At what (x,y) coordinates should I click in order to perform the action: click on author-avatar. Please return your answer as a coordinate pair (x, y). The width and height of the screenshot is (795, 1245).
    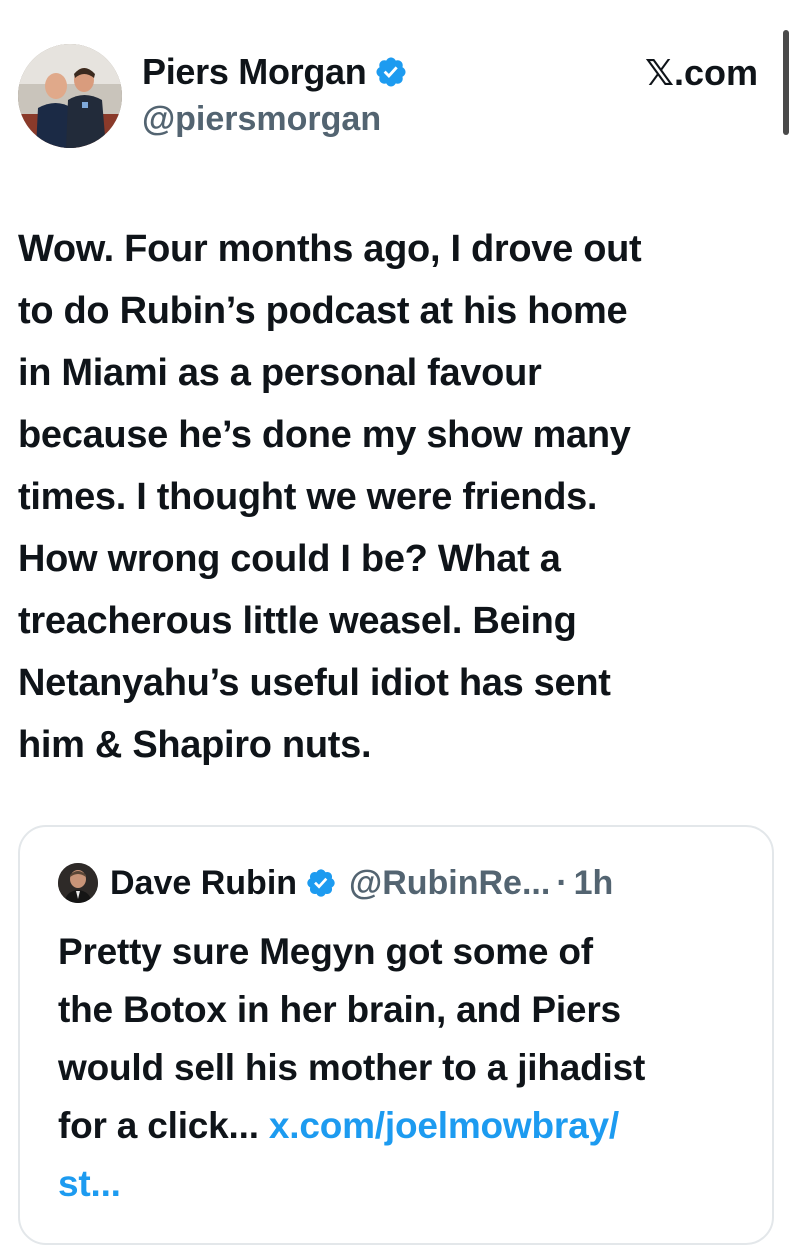
    Looking at the image, I should click on (70, 96).